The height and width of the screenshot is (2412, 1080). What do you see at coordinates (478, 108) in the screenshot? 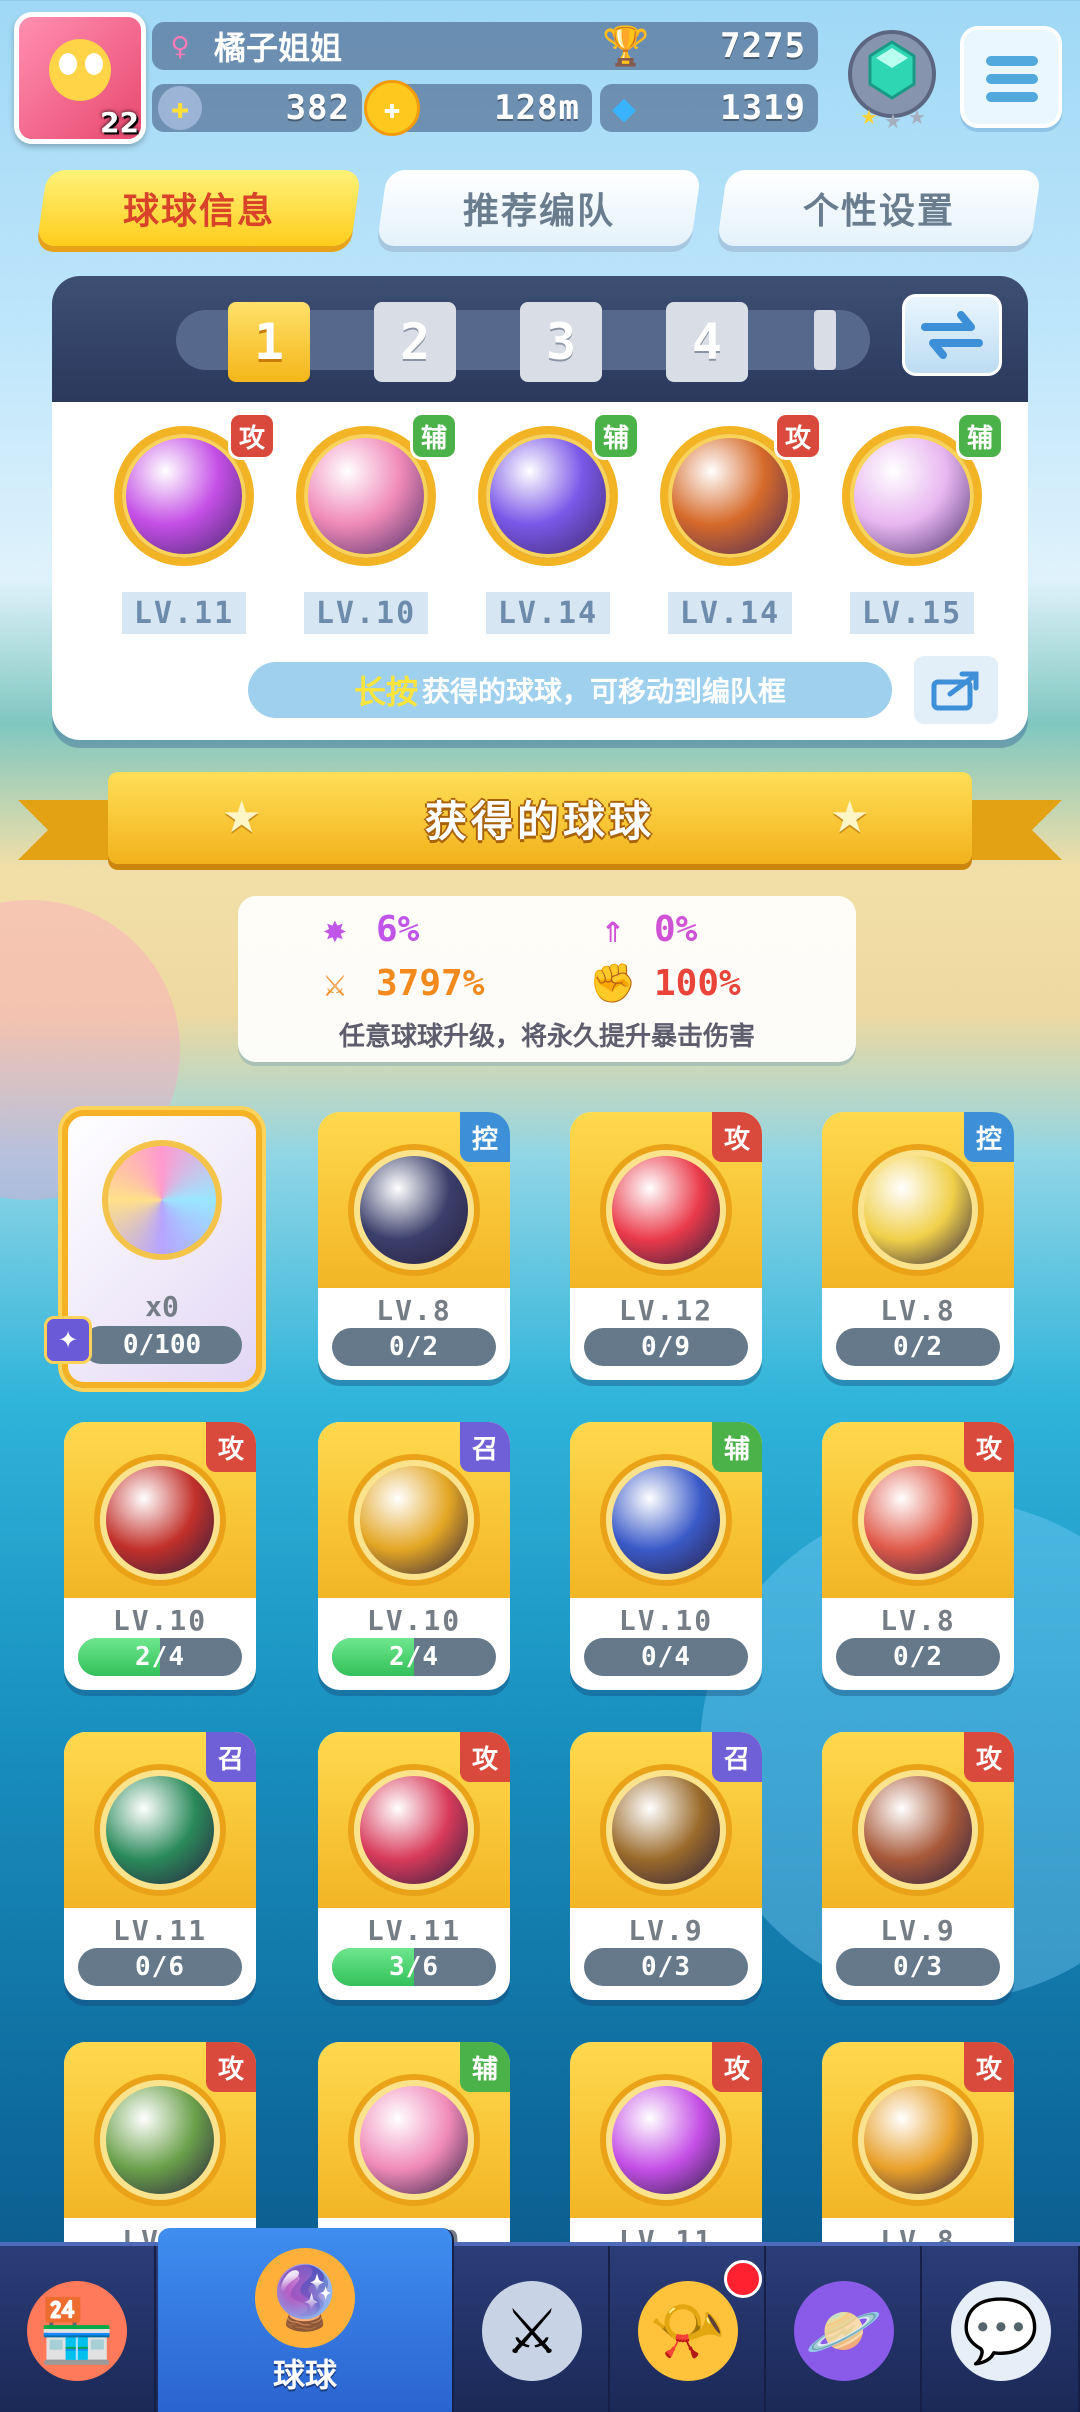
I see `coins-bar: ✚ 128m` at bounding box center [478, 108].